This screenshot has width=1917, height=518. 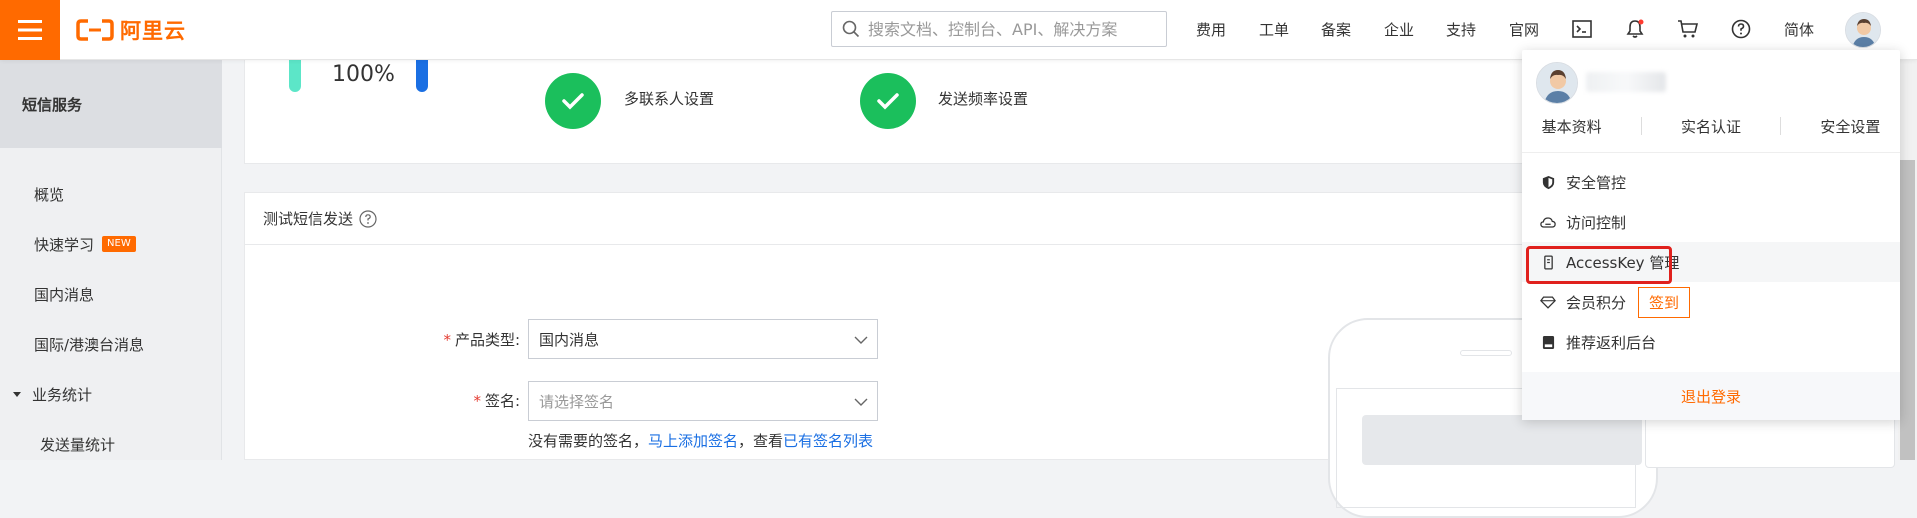 What do you see at coordinates (1635, 29) in the screenshot?
I see `bell-icon` at bounding box center [1635, 29].